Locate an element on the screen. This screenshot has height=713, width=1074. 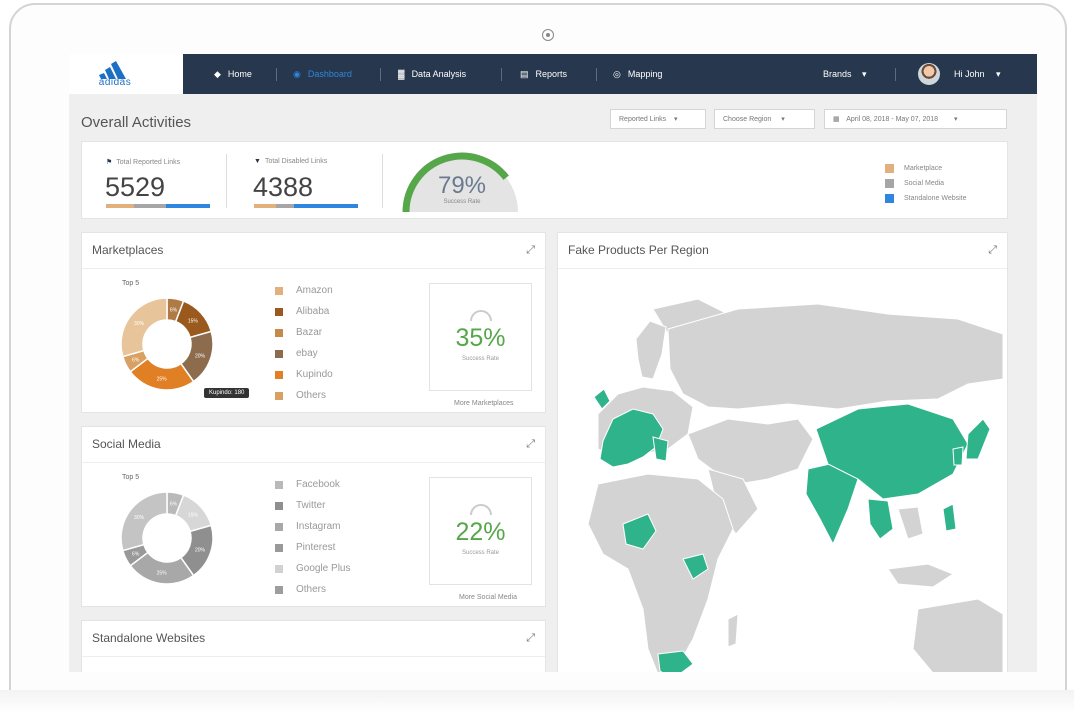
legend-bazar: Bazar is located at coordinates (309, 332).